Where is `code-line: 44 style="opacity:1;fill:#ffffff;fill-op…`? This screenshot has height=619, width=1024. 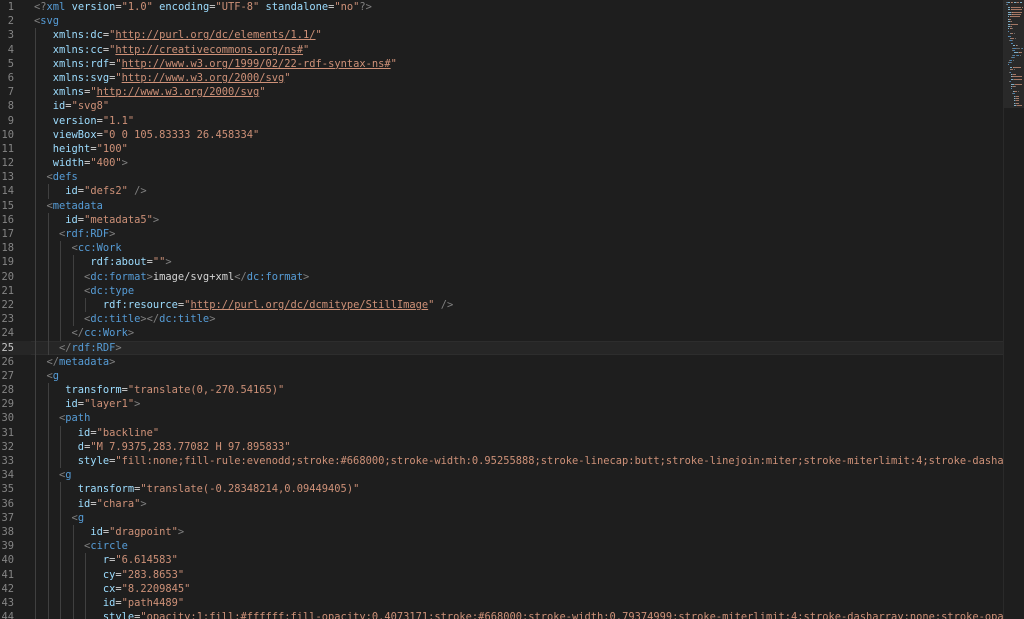 code-line: 44 style="opacity:1;fill:#ffffff;fill-op… is located at coordinates (502, 614).